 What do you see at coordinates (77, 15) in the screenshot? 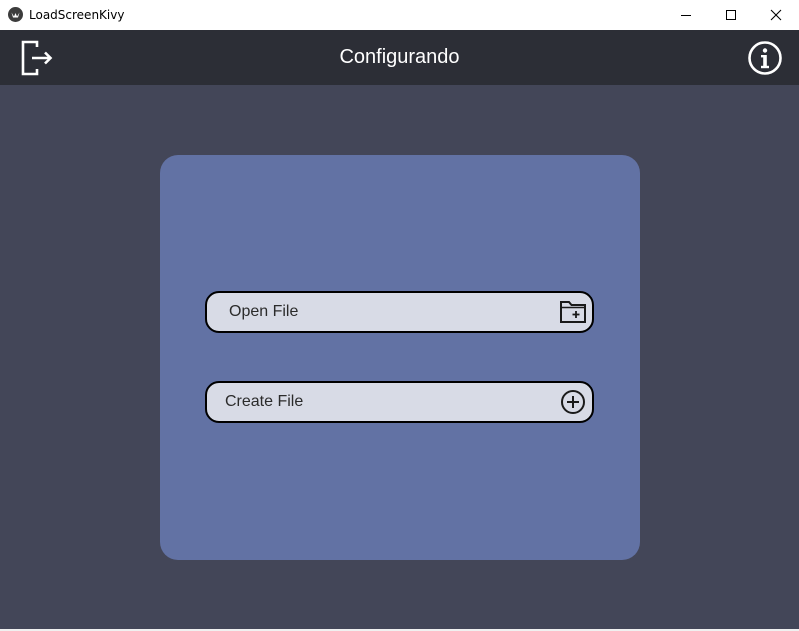
I see `window-title: LoadScreenKivy` at bounding box center [77, 15].